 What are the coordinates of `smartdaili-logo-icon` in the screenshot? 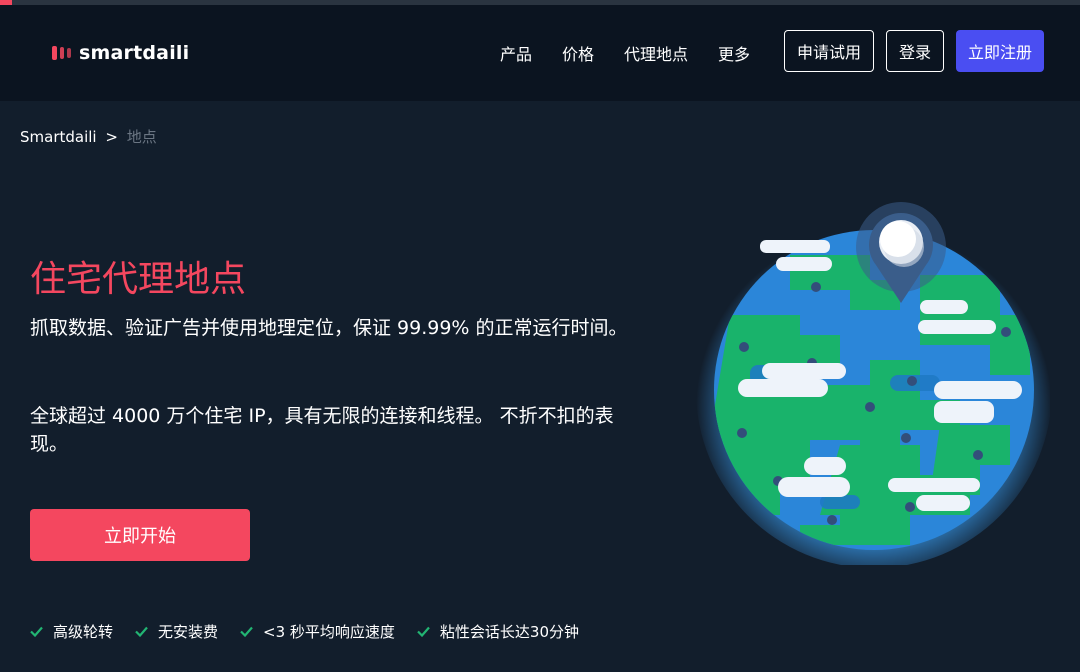 It's located at (61, 53).